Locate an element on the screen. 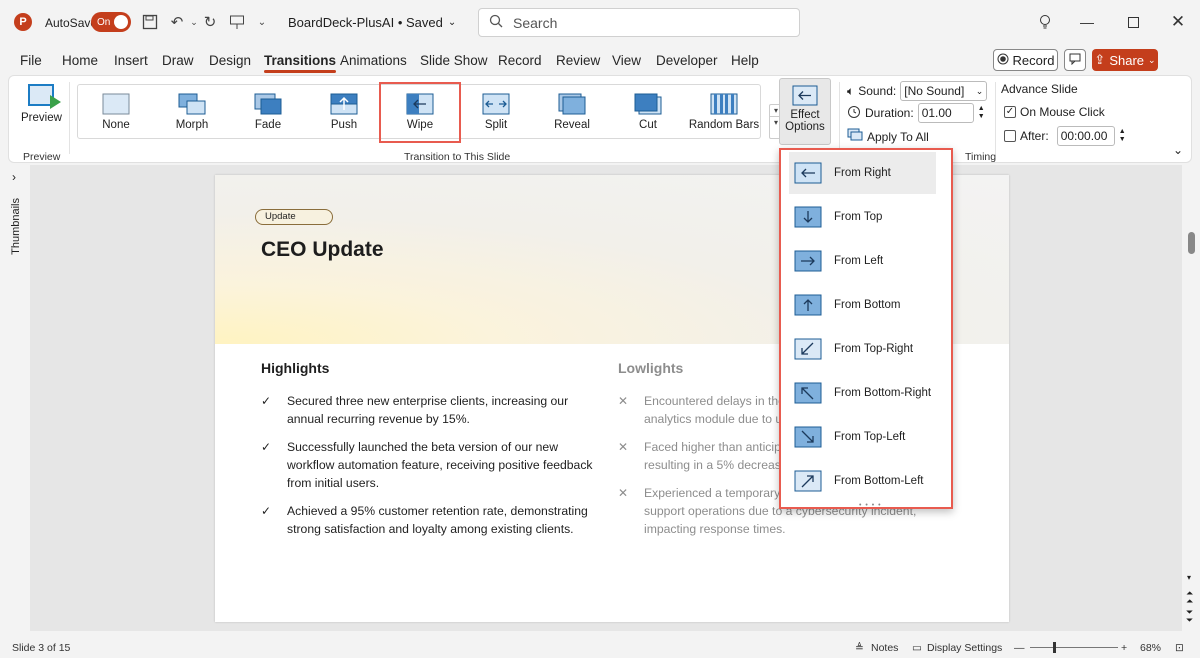 The height and width of the screenshot is (658, 1200). effect-label: From Top-Left is located at coordinates (870, 437).